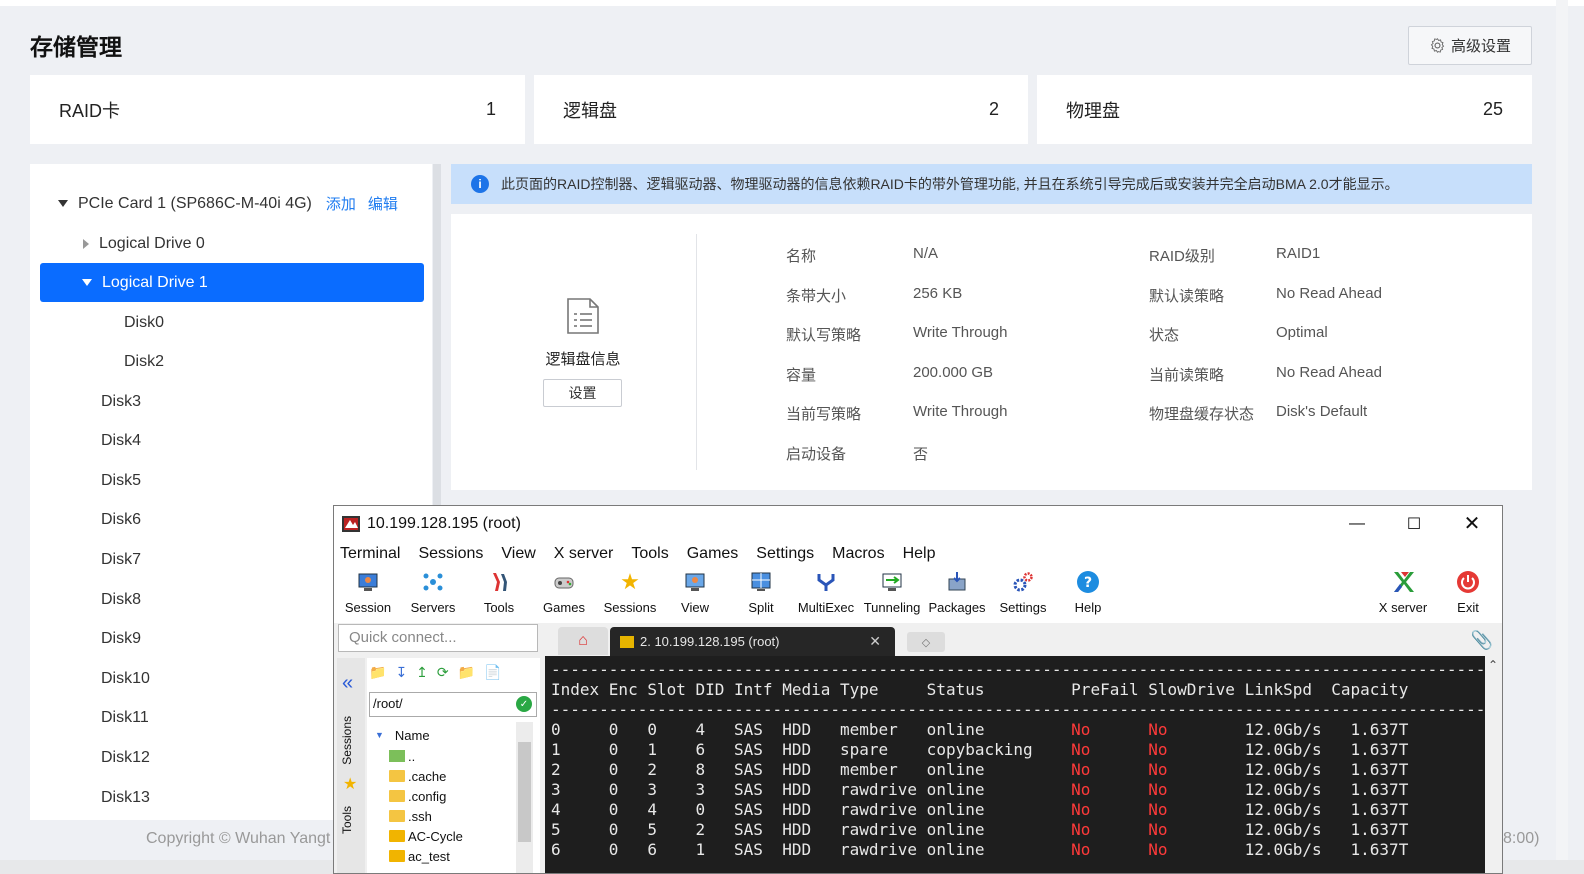 The width and height of the screenshot is (1584, 874). I want to click on physical-drive-stat: 物理盘 25, so click(1284, 109).